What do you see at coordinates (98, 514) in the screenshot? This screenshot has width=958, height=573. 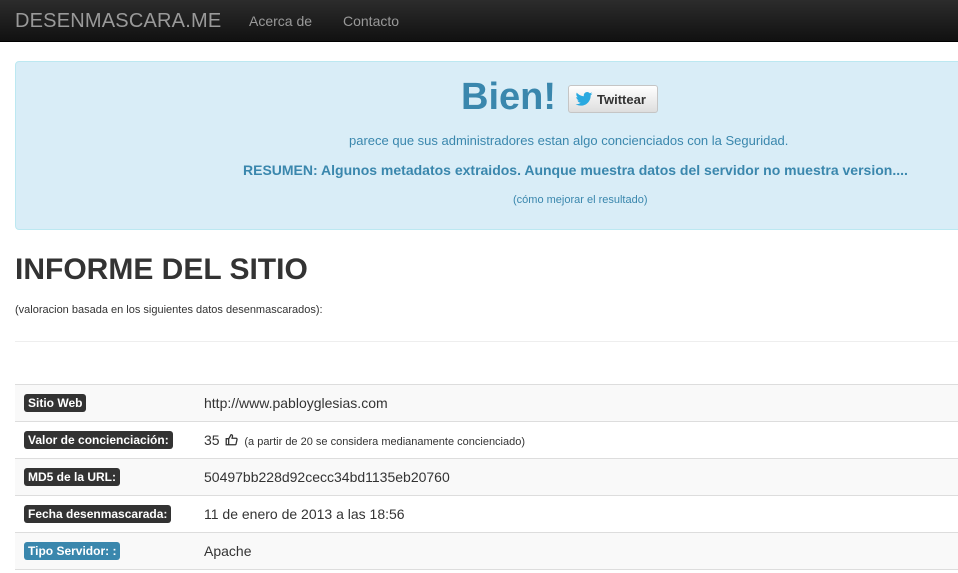 I see `field-label-fecha: Fecha desenmascarada:` at bounding box center [98, 514].